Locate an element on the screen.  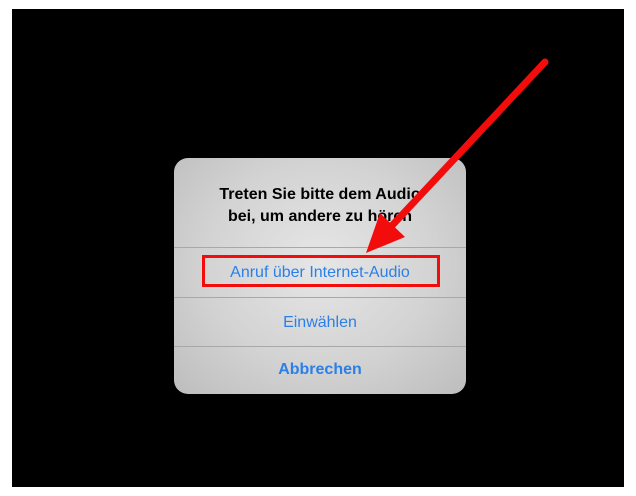
dial-in-button: Einwählen is located at coordinates (320, 322).